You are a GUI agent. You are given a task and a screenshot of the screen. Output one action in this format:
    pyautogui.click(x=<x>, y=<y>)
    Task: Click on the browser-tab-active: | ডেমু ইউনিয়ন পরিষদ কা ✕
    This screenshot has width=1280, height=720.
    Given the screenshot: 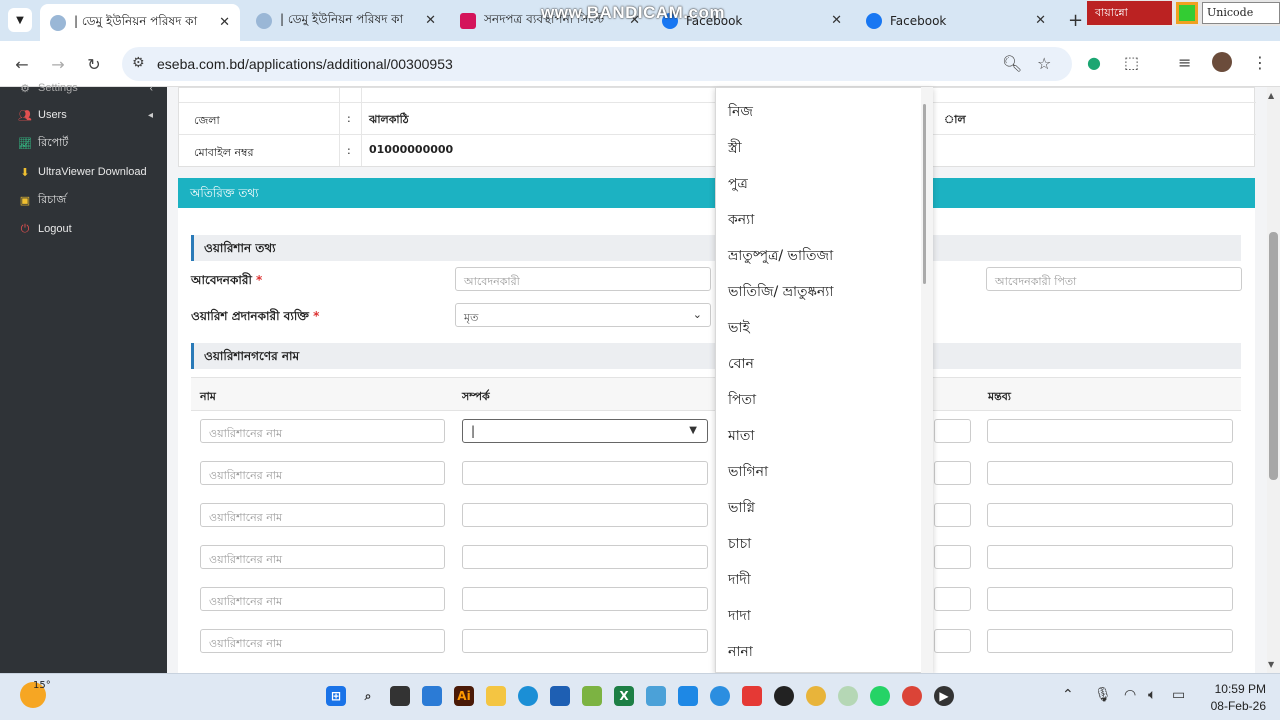 What is the action you would take?
    pyautogui.click(x=140, y=22)
    